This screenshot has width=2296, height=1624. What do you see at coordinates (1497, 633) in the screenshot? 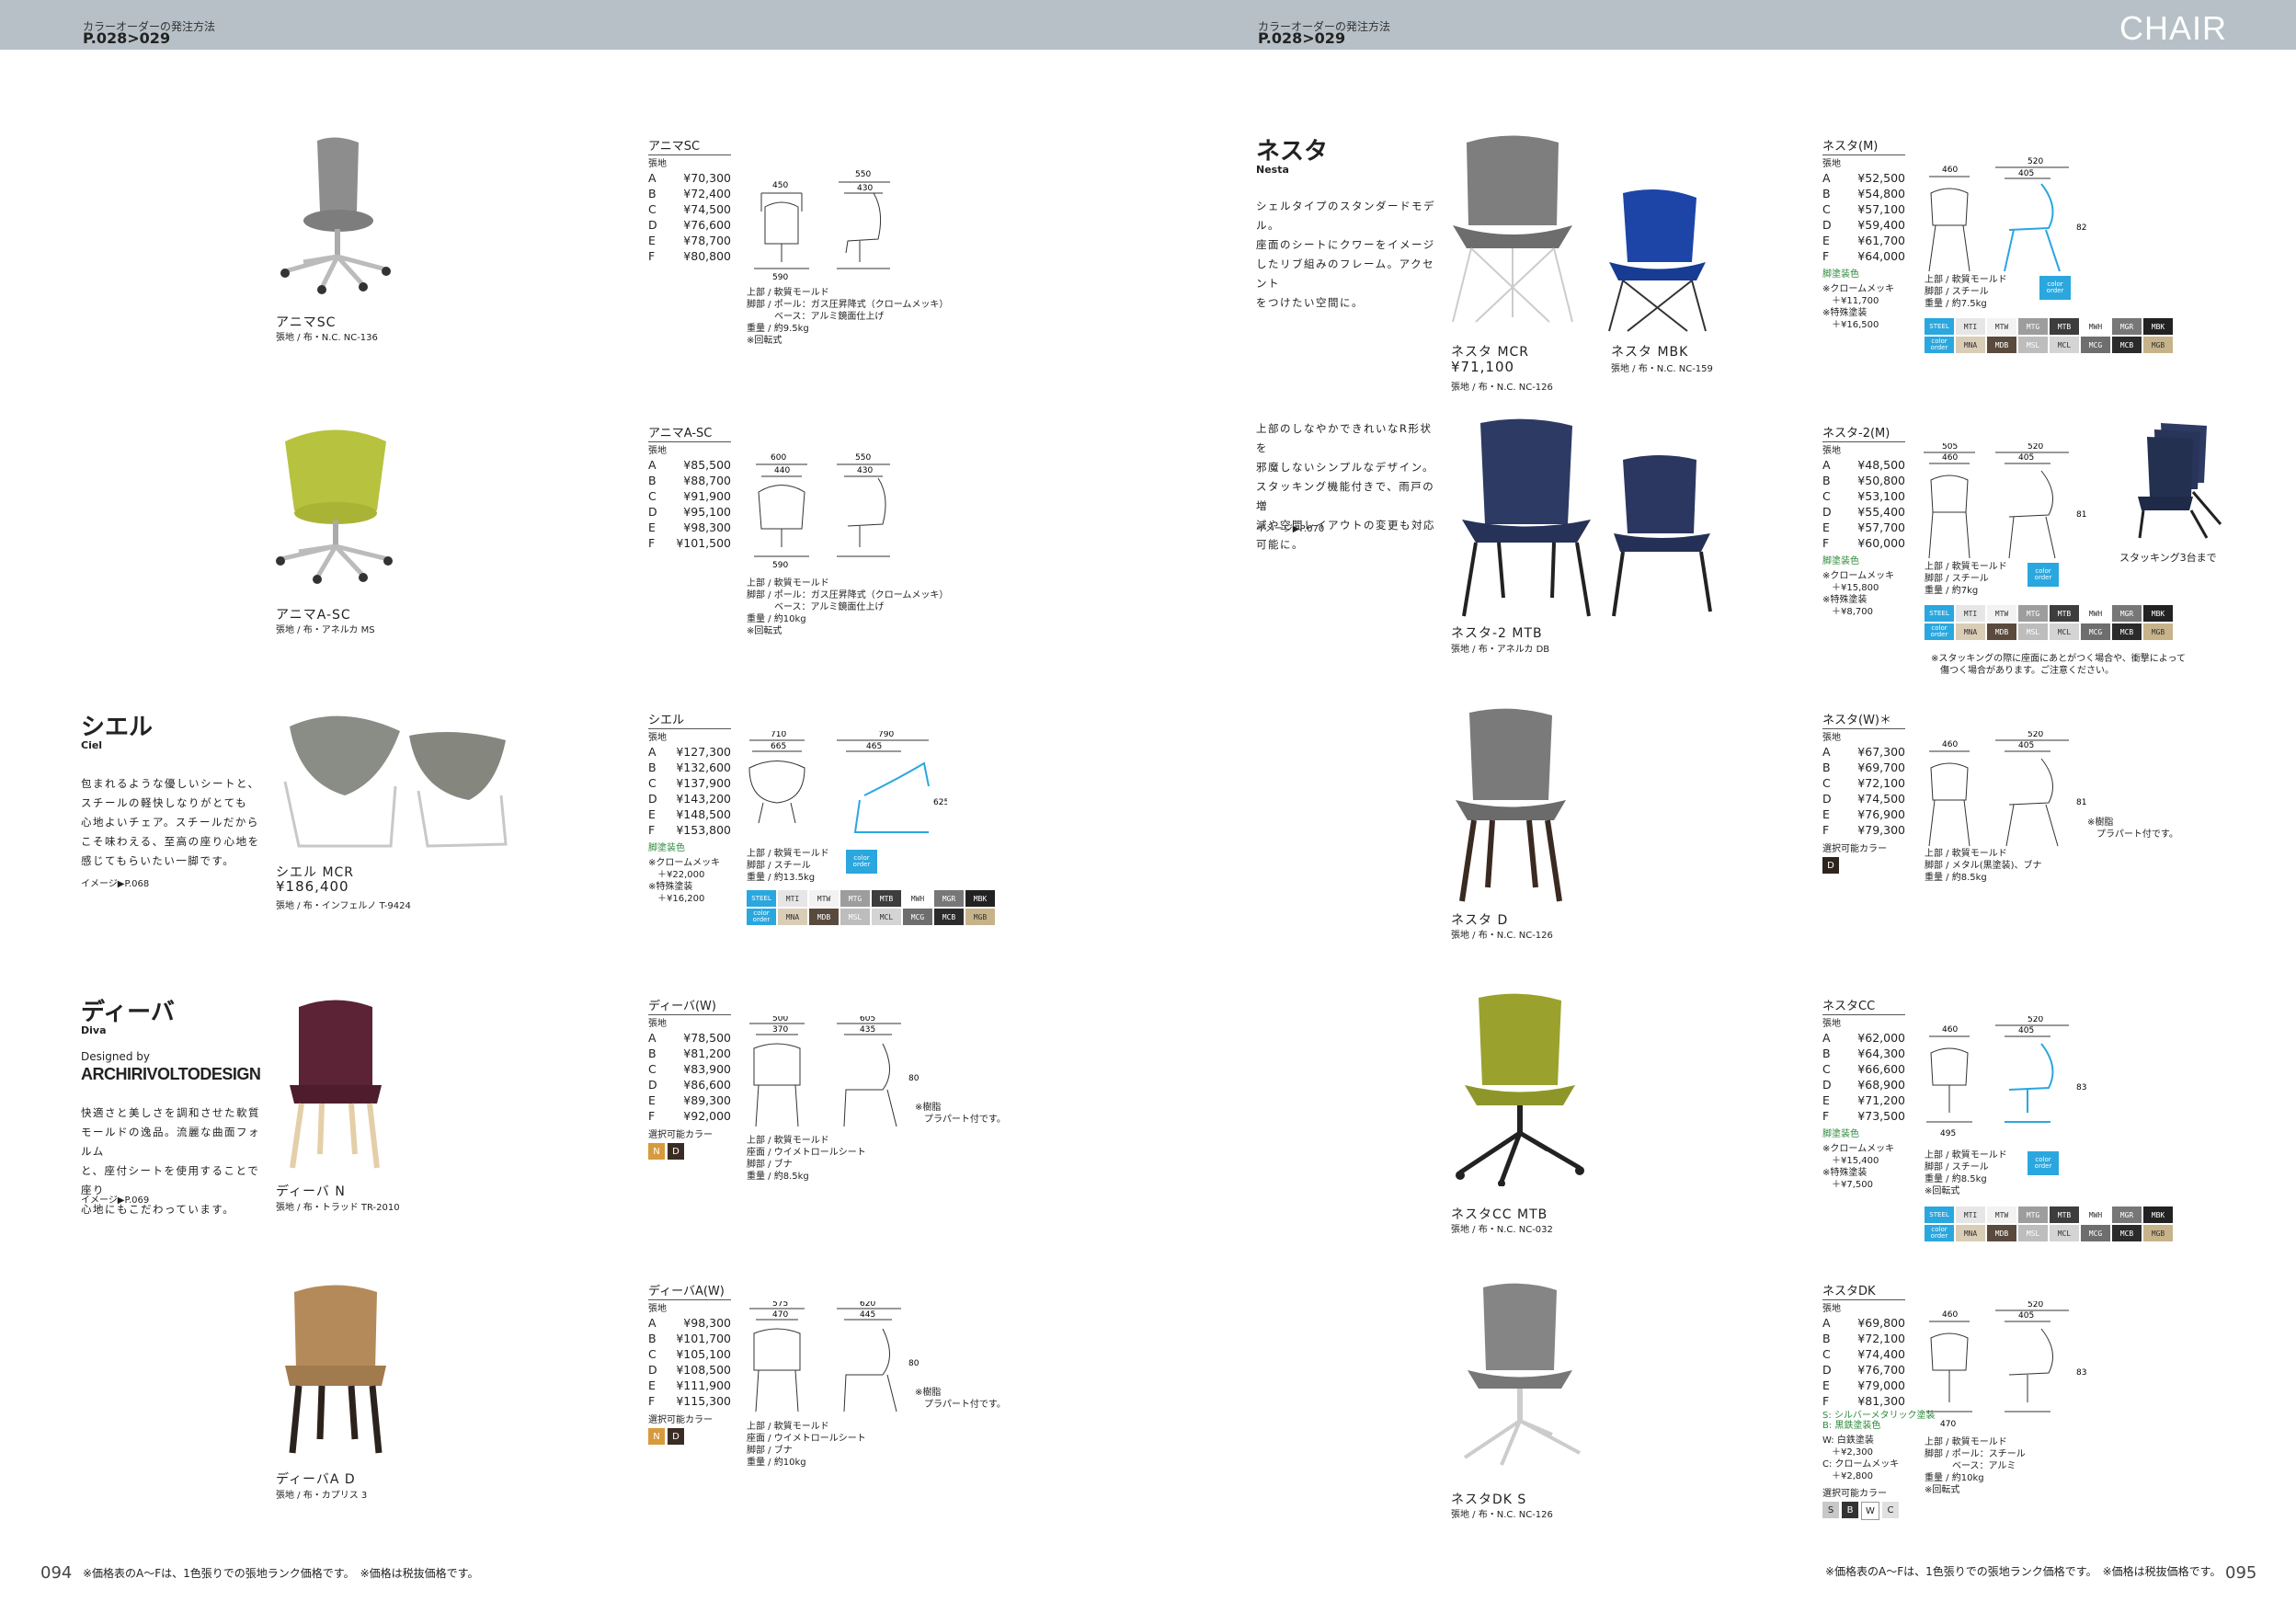
I see `caption-nesta2-mtb-name: ネスタ-2 MTB` at bounding box center [1497, 633].